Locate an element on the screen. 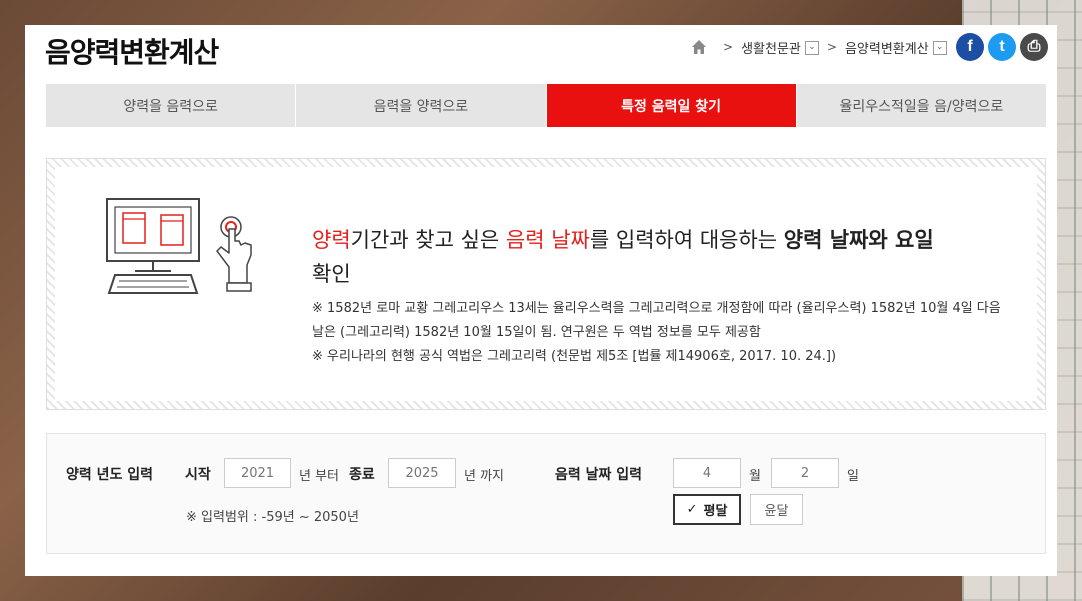 The height and width of the screenshot is (601, 1082). leap-month-label: 윤달 is located at coordinates (776, 511).